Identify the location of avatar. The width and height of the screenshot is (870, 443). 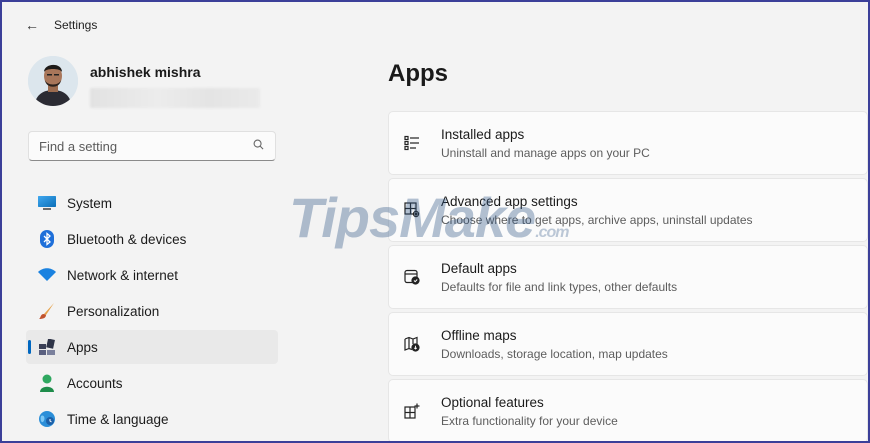
(53, 81).